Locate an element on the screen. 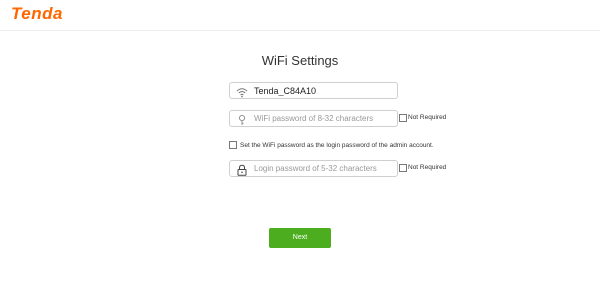  login-password-not-required-label: Not Required is located at coordinates (427, 167).